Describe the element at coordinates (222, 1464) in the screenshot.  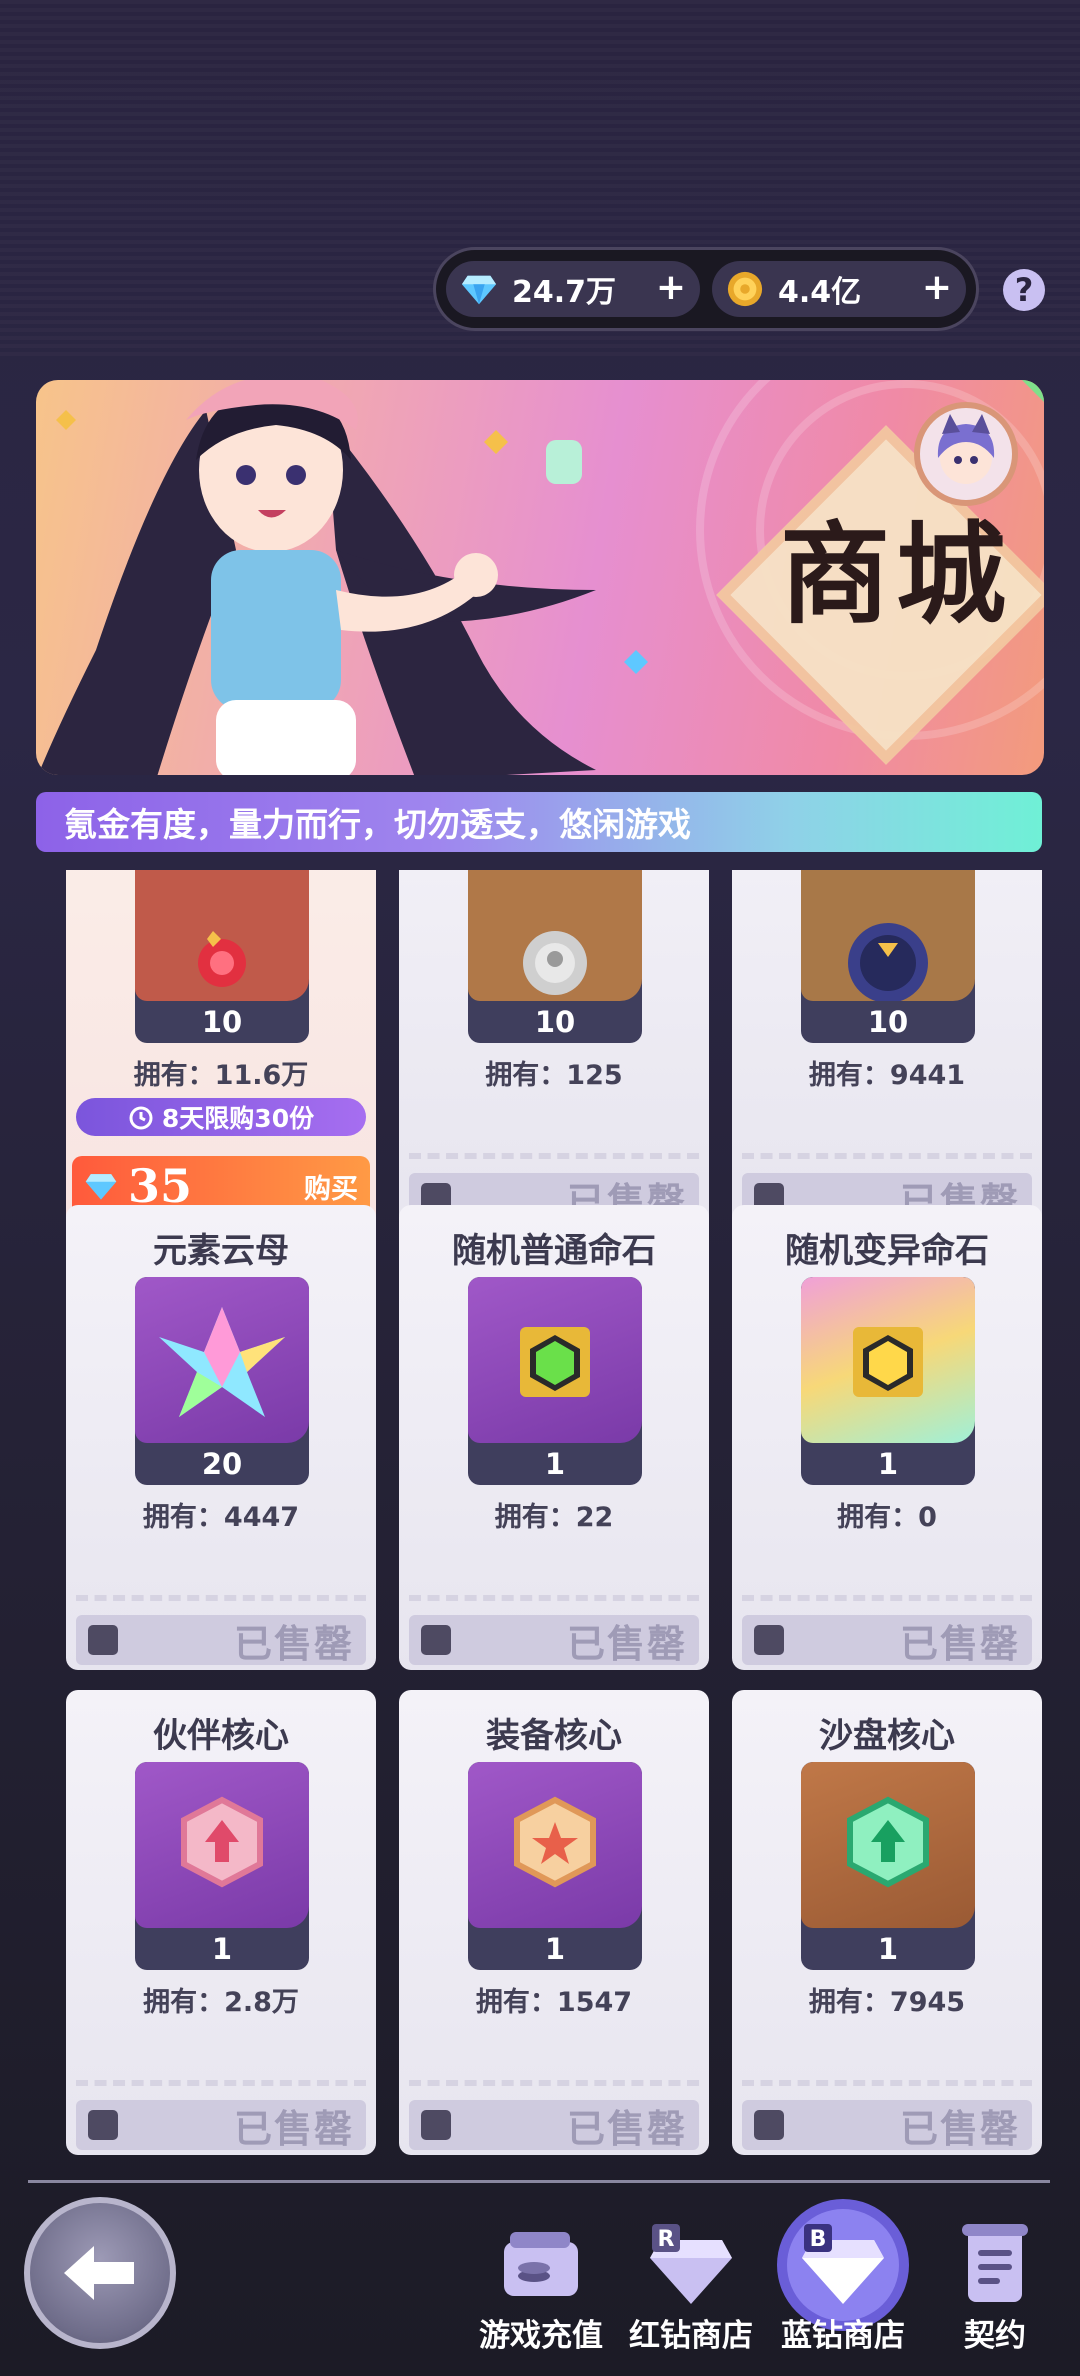
I see `item-quantity: 20` at that location.